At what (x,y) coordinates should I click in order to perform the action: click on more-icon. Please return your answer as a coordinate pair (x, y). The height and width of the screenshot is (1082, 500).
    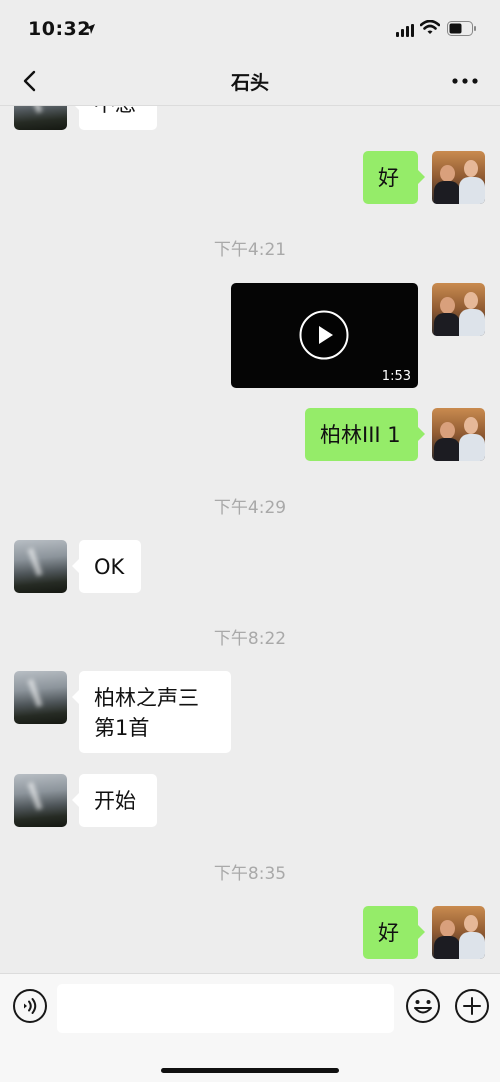
    Looking at the image, I should click on (465, 81).